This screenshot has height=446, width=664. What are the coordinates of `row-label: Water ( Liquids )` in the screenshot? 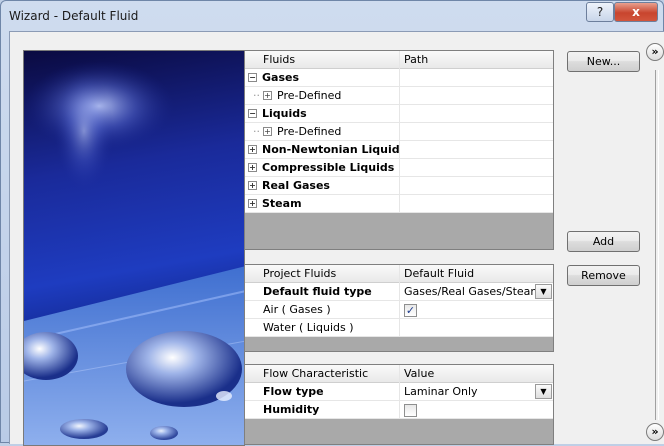 It's located at (322, 328).